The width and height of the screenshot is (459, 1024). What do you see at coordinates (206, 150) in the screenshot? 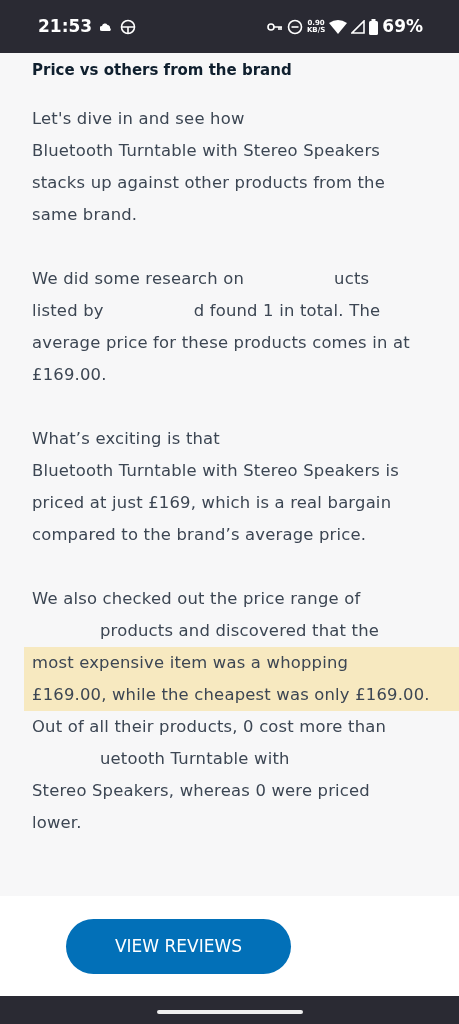
I see `paragraph-text: Bluetooth Turntable with Stereo Speakers` at bounding box center [206, 150].